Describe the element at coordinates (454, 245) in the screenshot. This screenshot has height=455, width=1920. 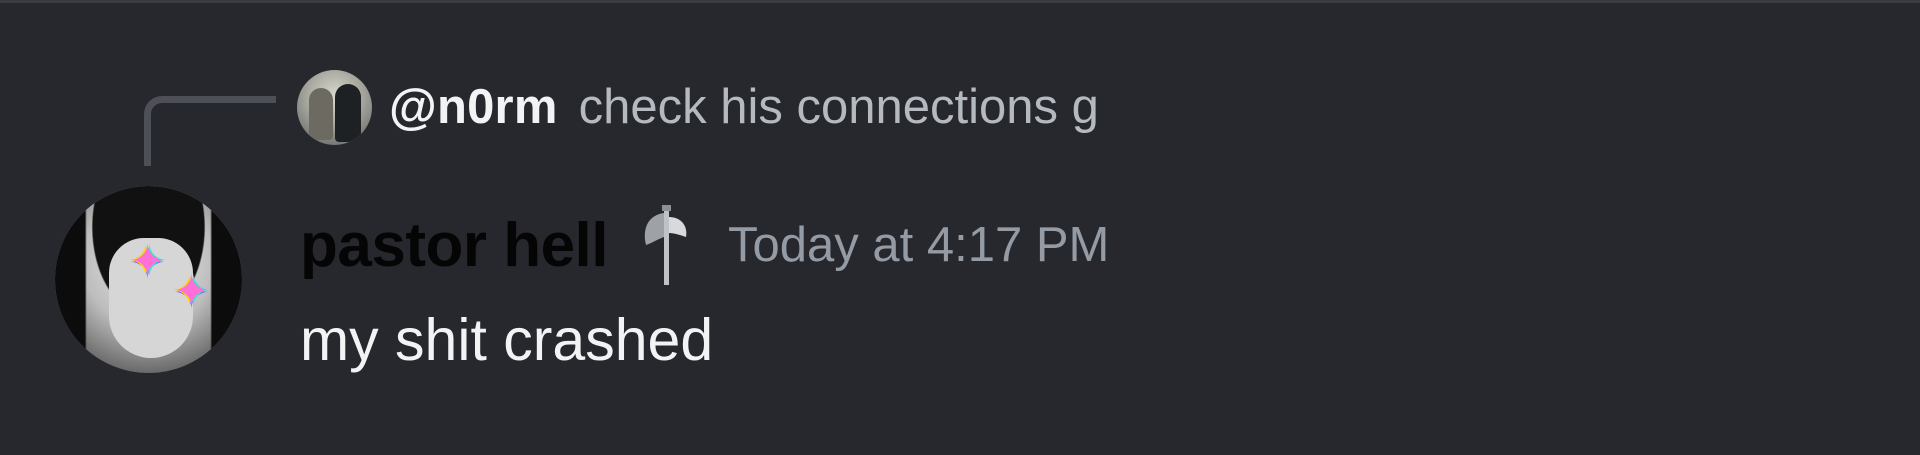
I see `author-name: pastor hell` at that location.